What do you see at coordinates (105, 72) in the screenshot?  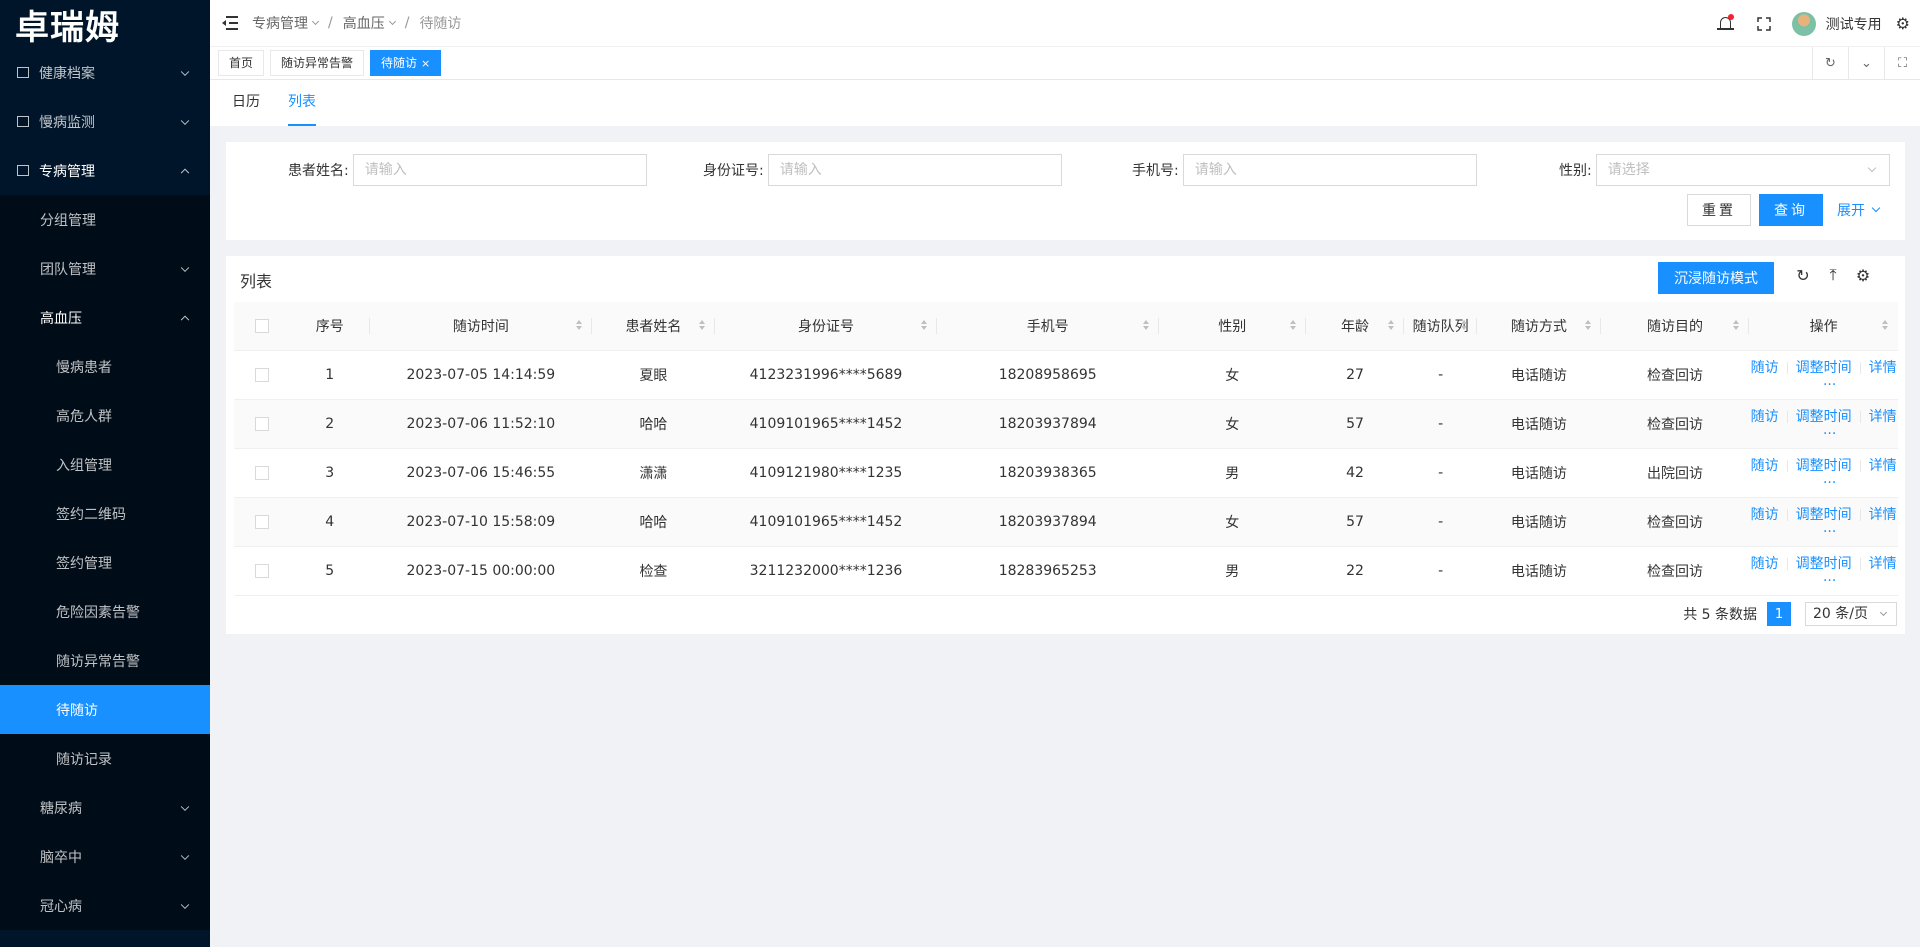 I see `sidebar-item: 健康档案` at bounding box center [105, 72].